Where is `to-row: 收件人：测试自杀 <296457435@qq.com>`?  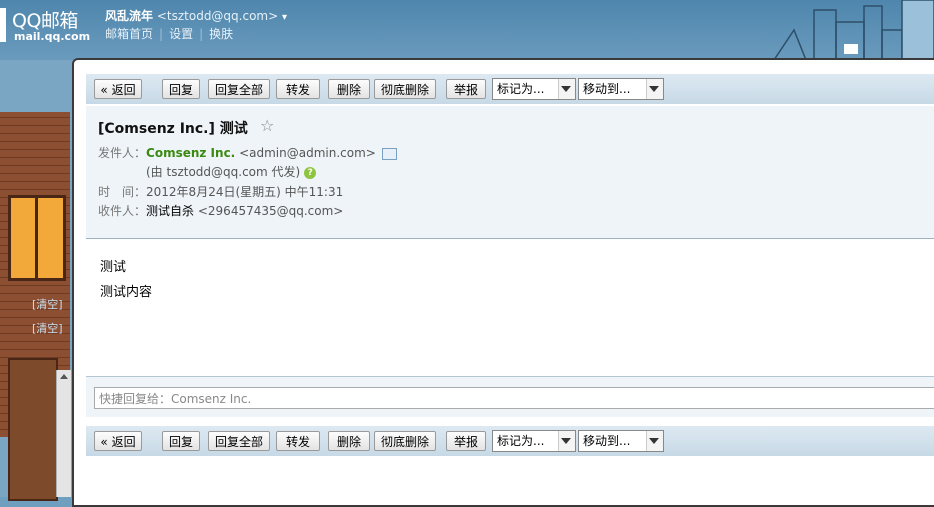
to-row: 收件人：测试自杀 <296457435@qq.com> is located at coordinates (220, 210).